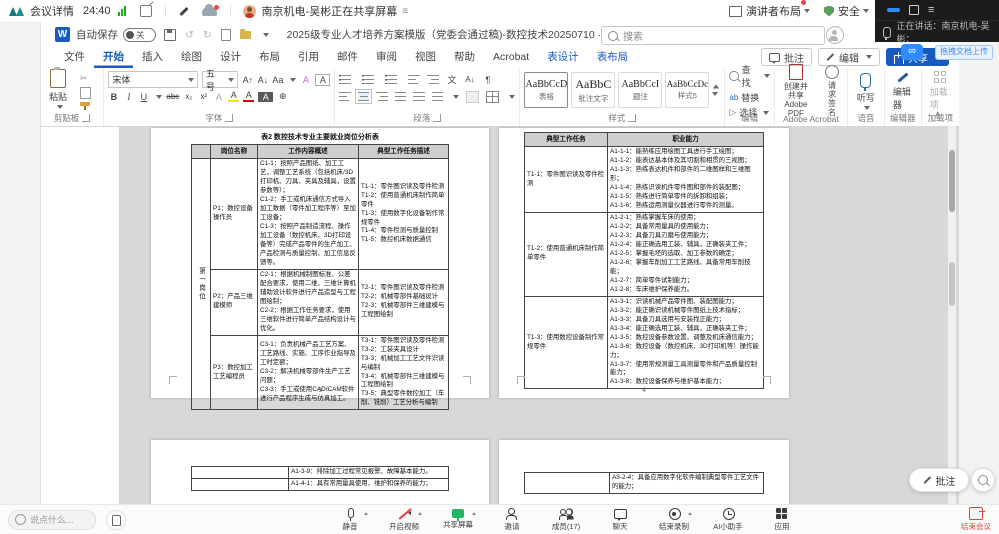 The height and width of the screenshot is (534, 999). What do you see at coordinates (512, 518) in the screenshot?
I see `invite-button: 邀请` at bounding box center [512, 518].